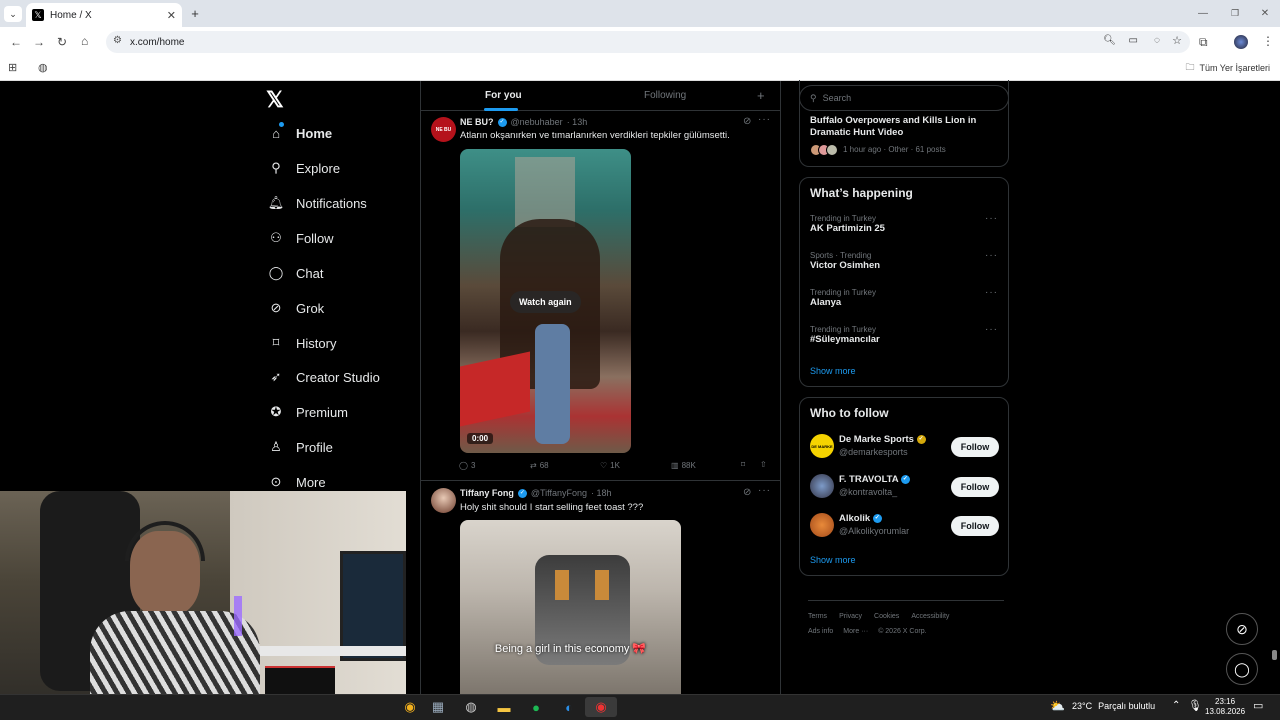 This screenshot has height=720, width=1280. Describe the element at coordinates (905, 487) in the screenshot. I see `follow-suggestion: F. TRAVOLTA ✓ @kontravolta_ Follow` at that location.